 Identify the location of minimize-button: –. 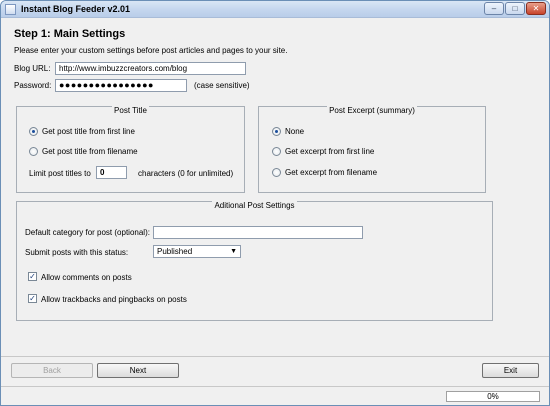
(494, 8).